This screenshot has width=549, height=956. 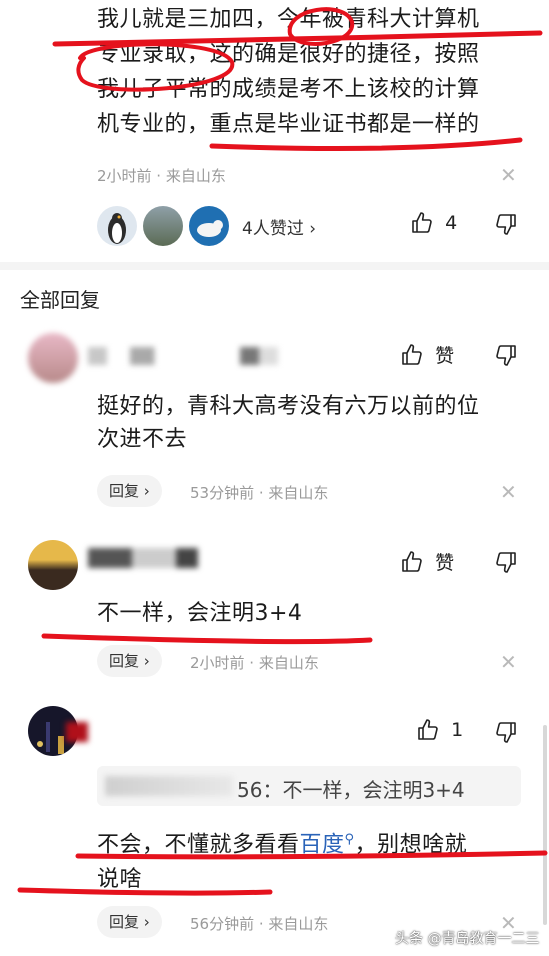 What do you see at coordinates (467, 939) in the screenshot?
I see `watermark: 头条 @青岛教育一二三` at bounding box center [467, 939].